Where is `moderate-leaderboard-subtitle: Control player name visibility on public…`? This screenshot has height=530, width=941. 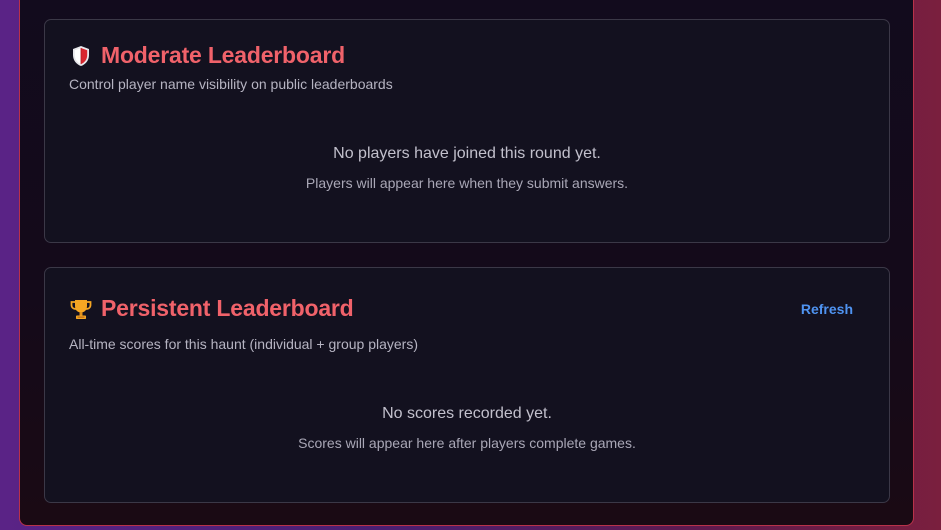 moderate-leaderboard-subtitle: Control player name visibility on public… is located at coordinates (231, 84).